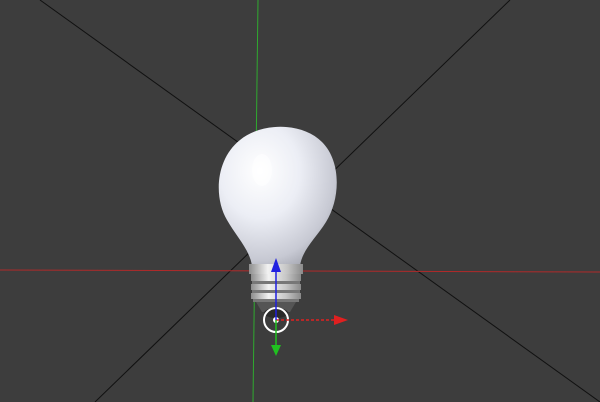 The image size is (600, 402). Describe the element at coordinates (305, 307) in the screenshot. I see `transform-gizmo` at that location.